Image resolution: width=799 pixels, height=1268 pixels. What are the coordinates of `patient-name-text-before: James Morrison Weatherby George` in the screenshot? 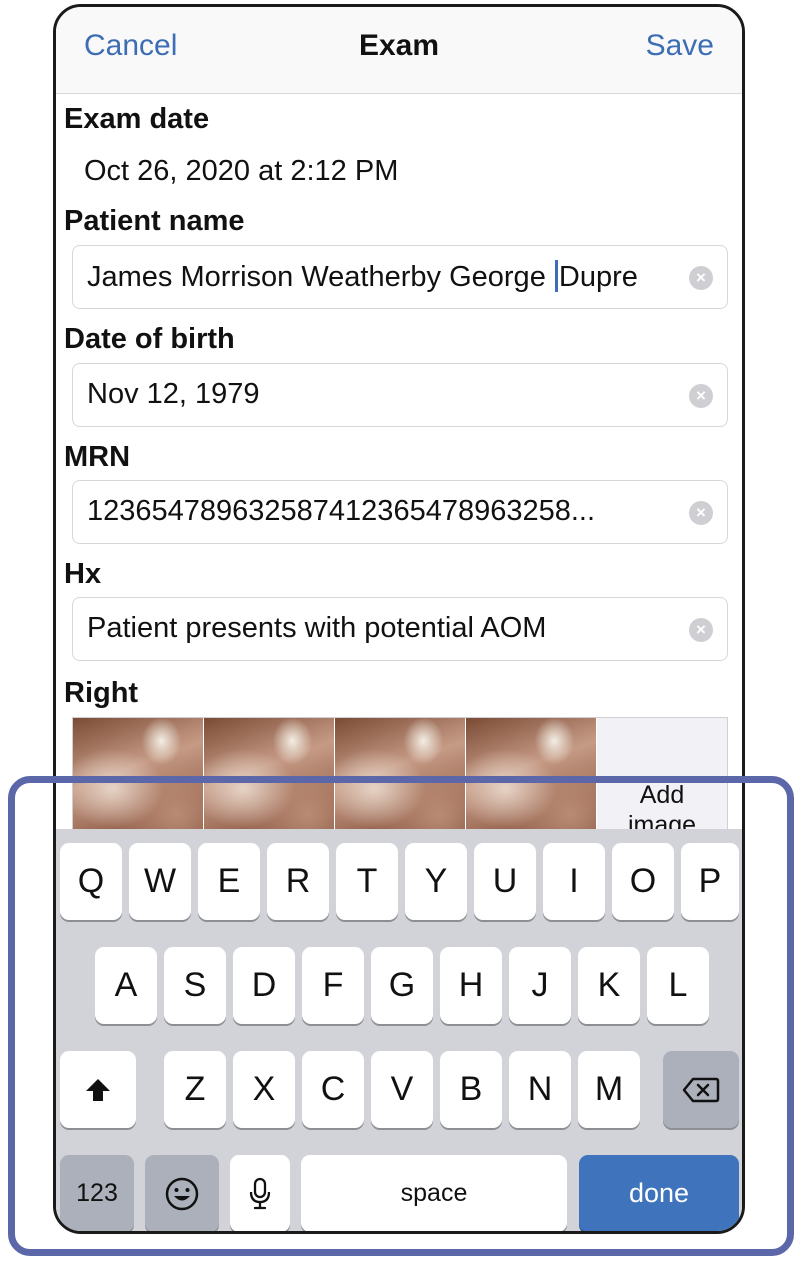 It's located at (320, 277).